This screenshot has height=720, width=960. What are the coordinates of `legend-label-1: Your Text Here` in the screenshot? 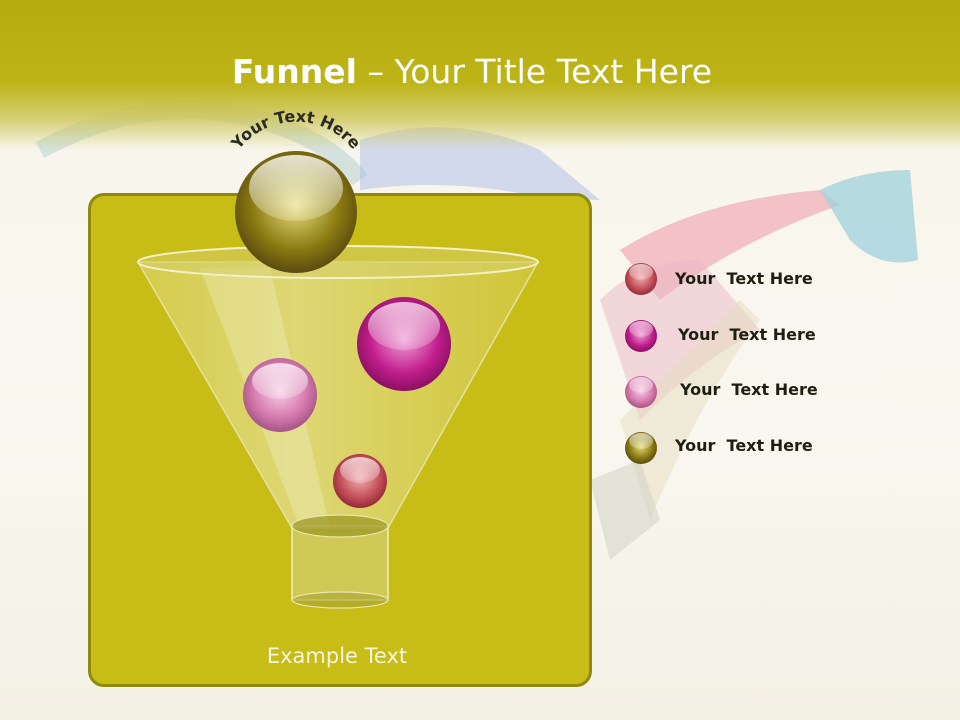 It's located at (744, 278).